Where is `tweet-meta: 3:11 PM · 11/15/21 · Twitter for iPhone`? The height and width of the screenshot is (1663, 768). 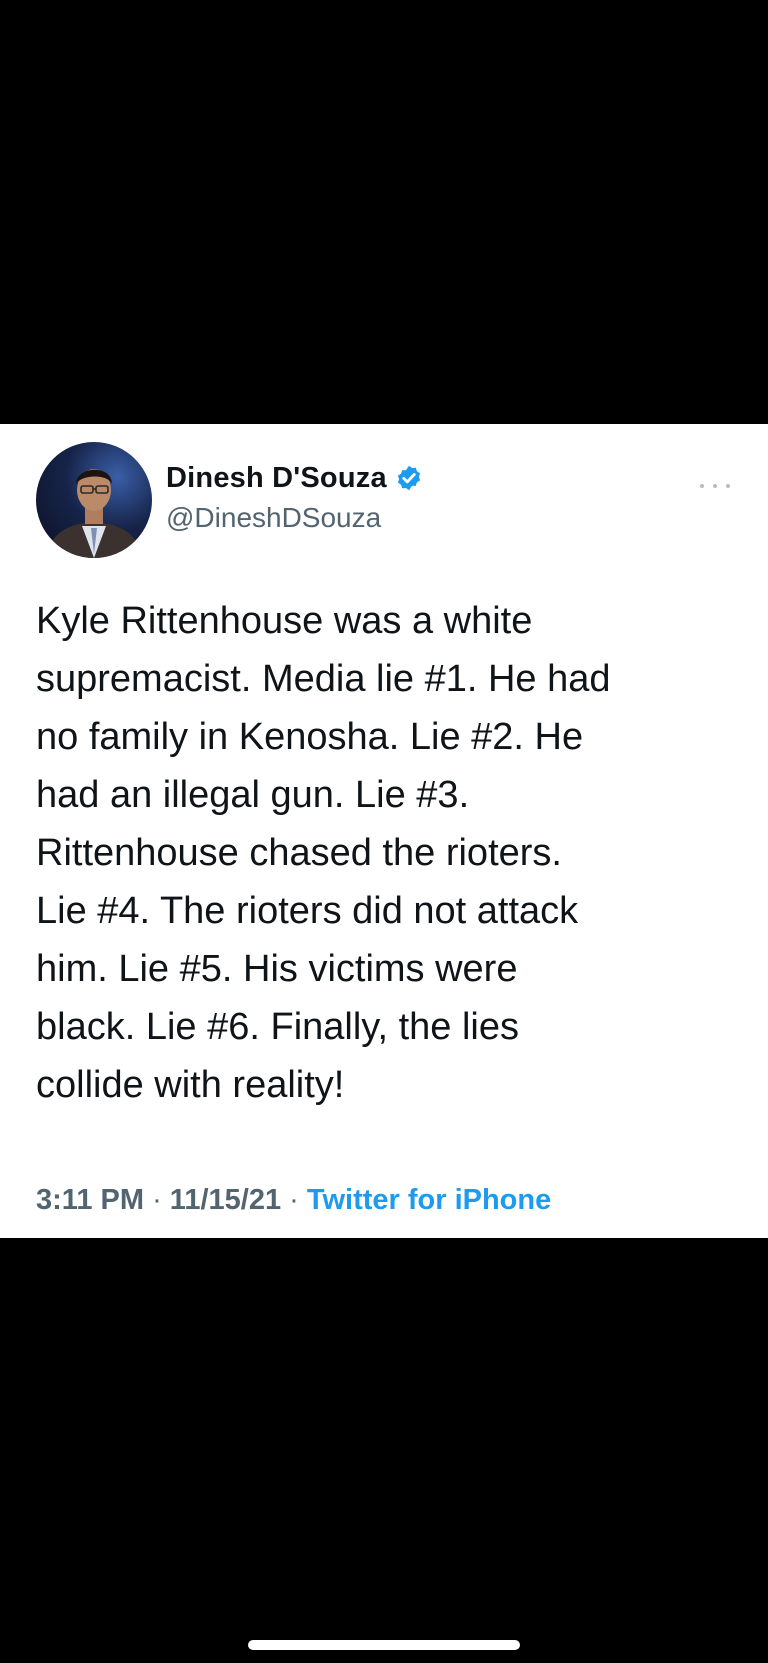 tweet-meta: 3:11 PM · 11/15/21 · Twitter for iPhone is located at coordinates (293, 1200).